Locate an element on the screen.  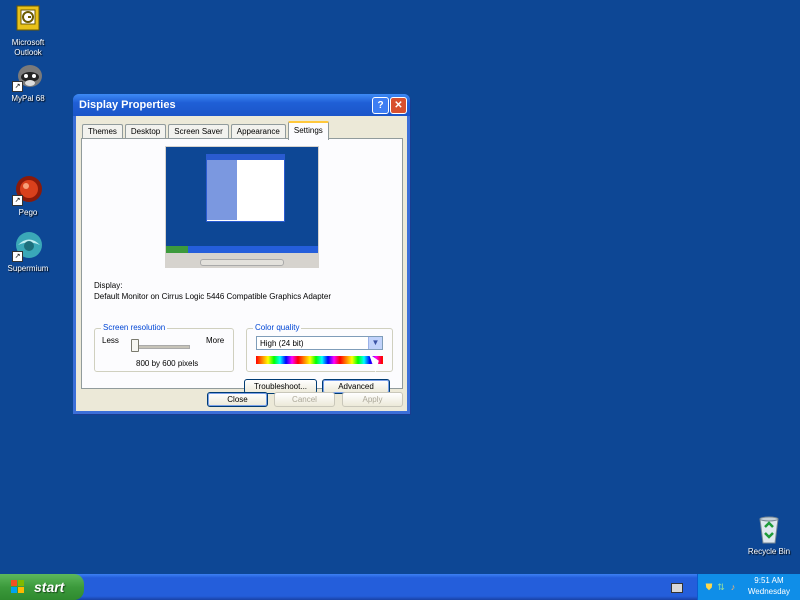
apply-button: Apply is located at coordinates (372, 399).